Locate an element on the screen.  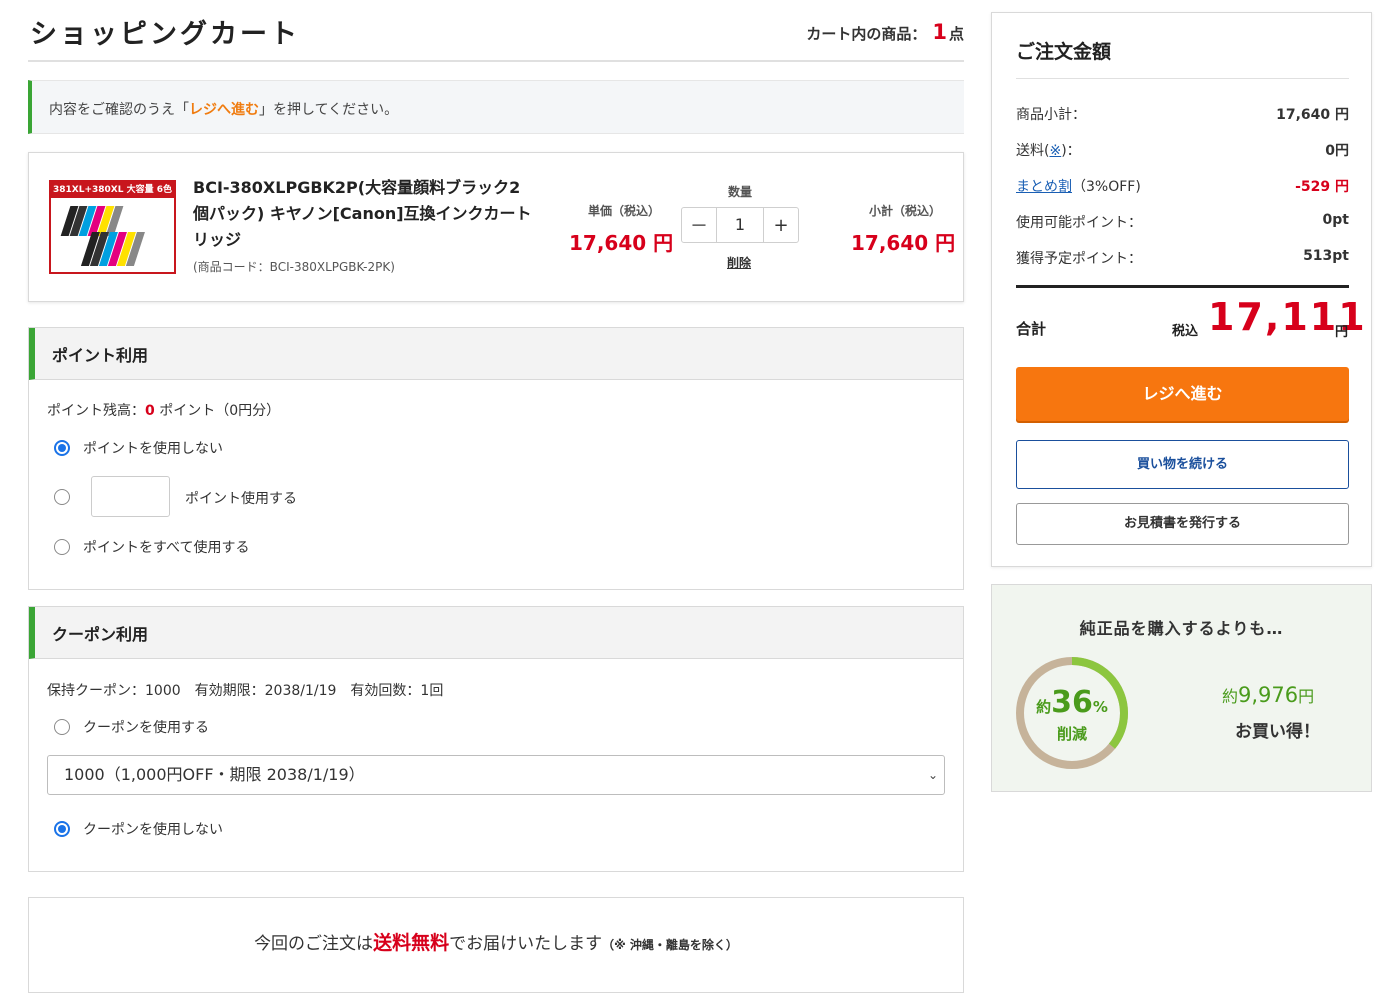
gauge-percent-sign: % is located at coordinates (1100, 707).